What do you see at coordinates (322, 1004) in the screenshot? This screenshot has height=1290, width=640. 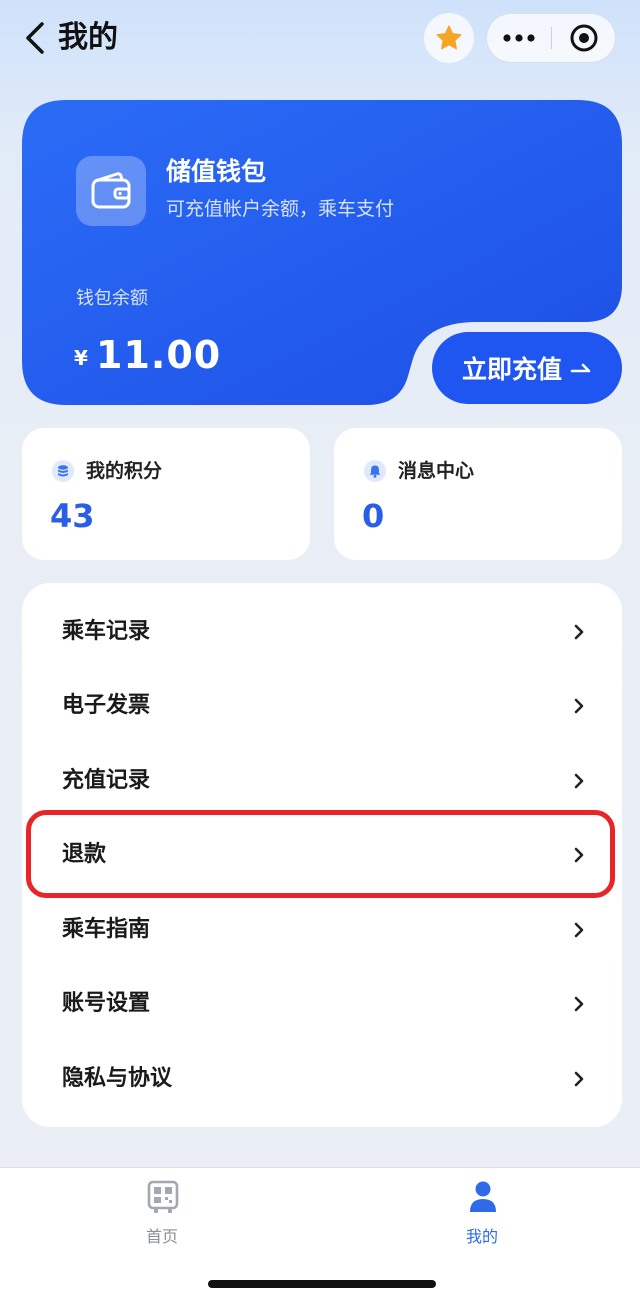 I see `menu-item-account-settings: 账号设置` at bounding box center [322, 1004].